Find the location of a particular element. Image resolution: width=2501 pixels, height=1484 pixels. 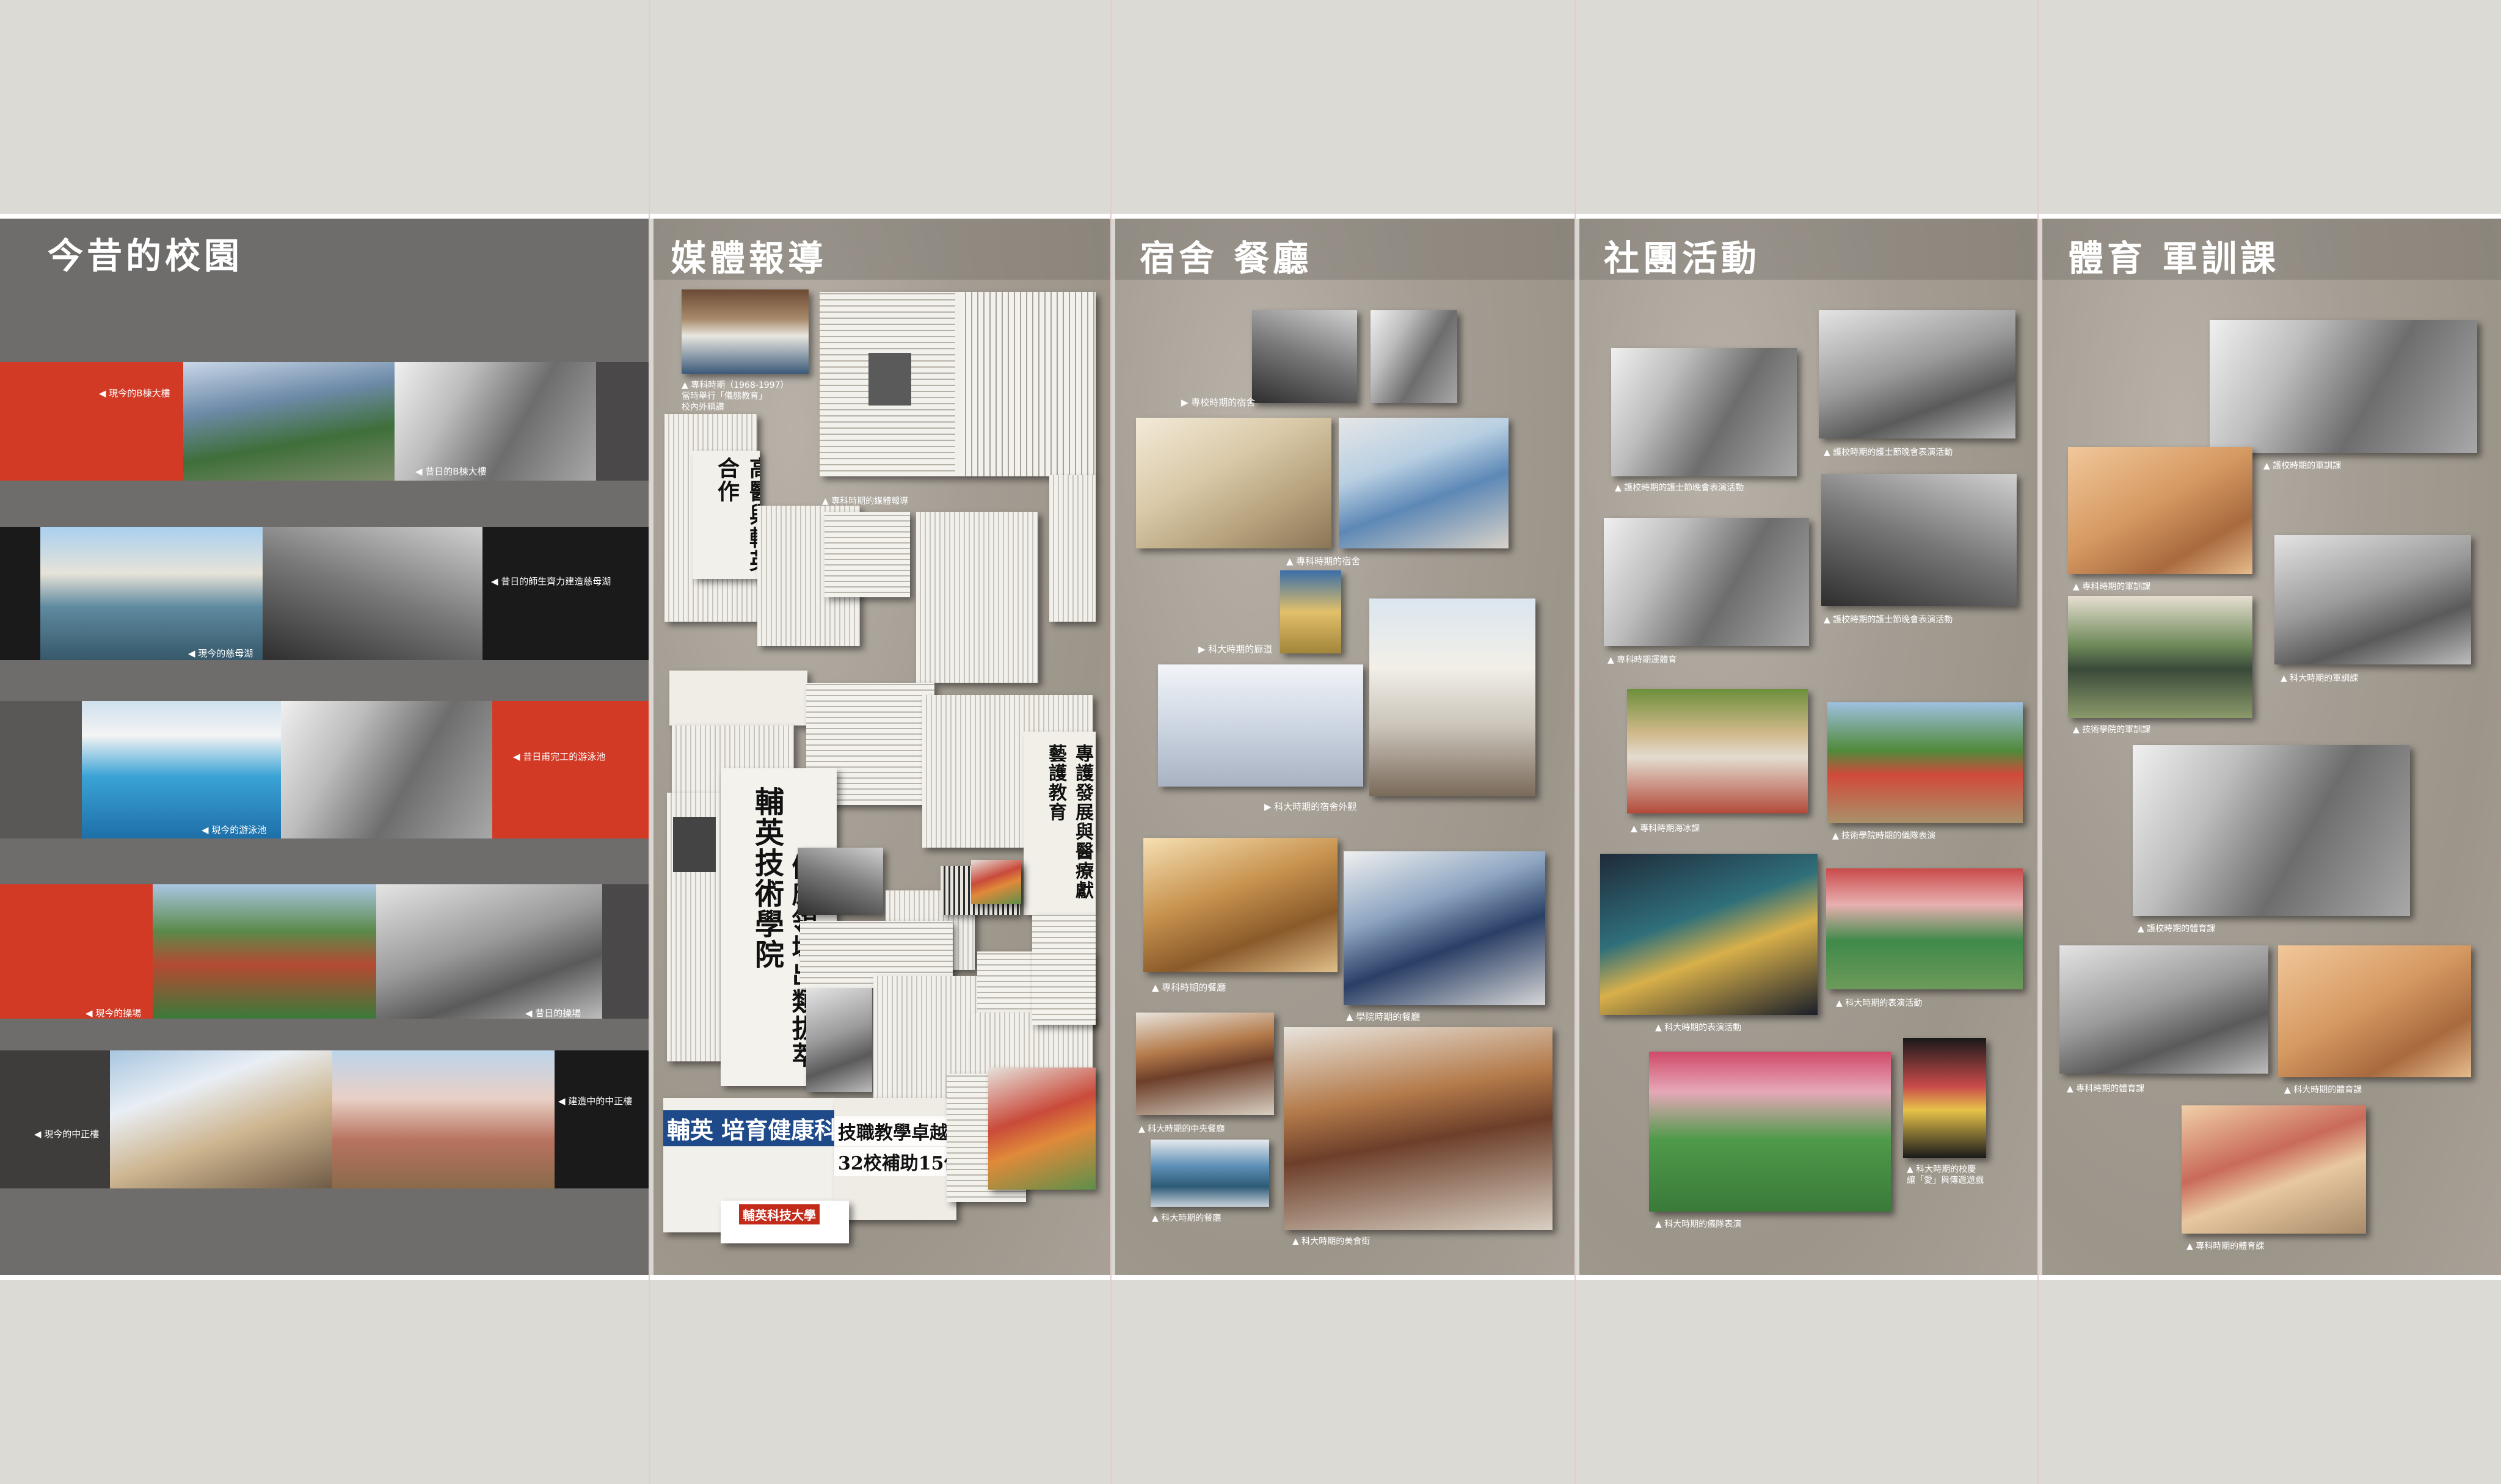

caption: ▲ 護校時期的軍訓課 is located at coordinates (2303, 466).